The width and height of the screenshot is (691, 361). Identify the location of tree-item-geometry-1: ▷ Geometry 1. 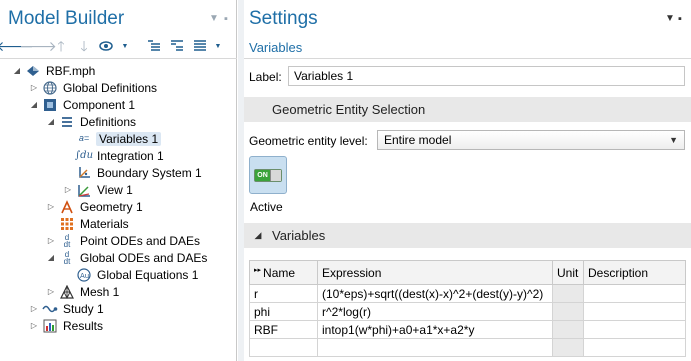
(95, 206).